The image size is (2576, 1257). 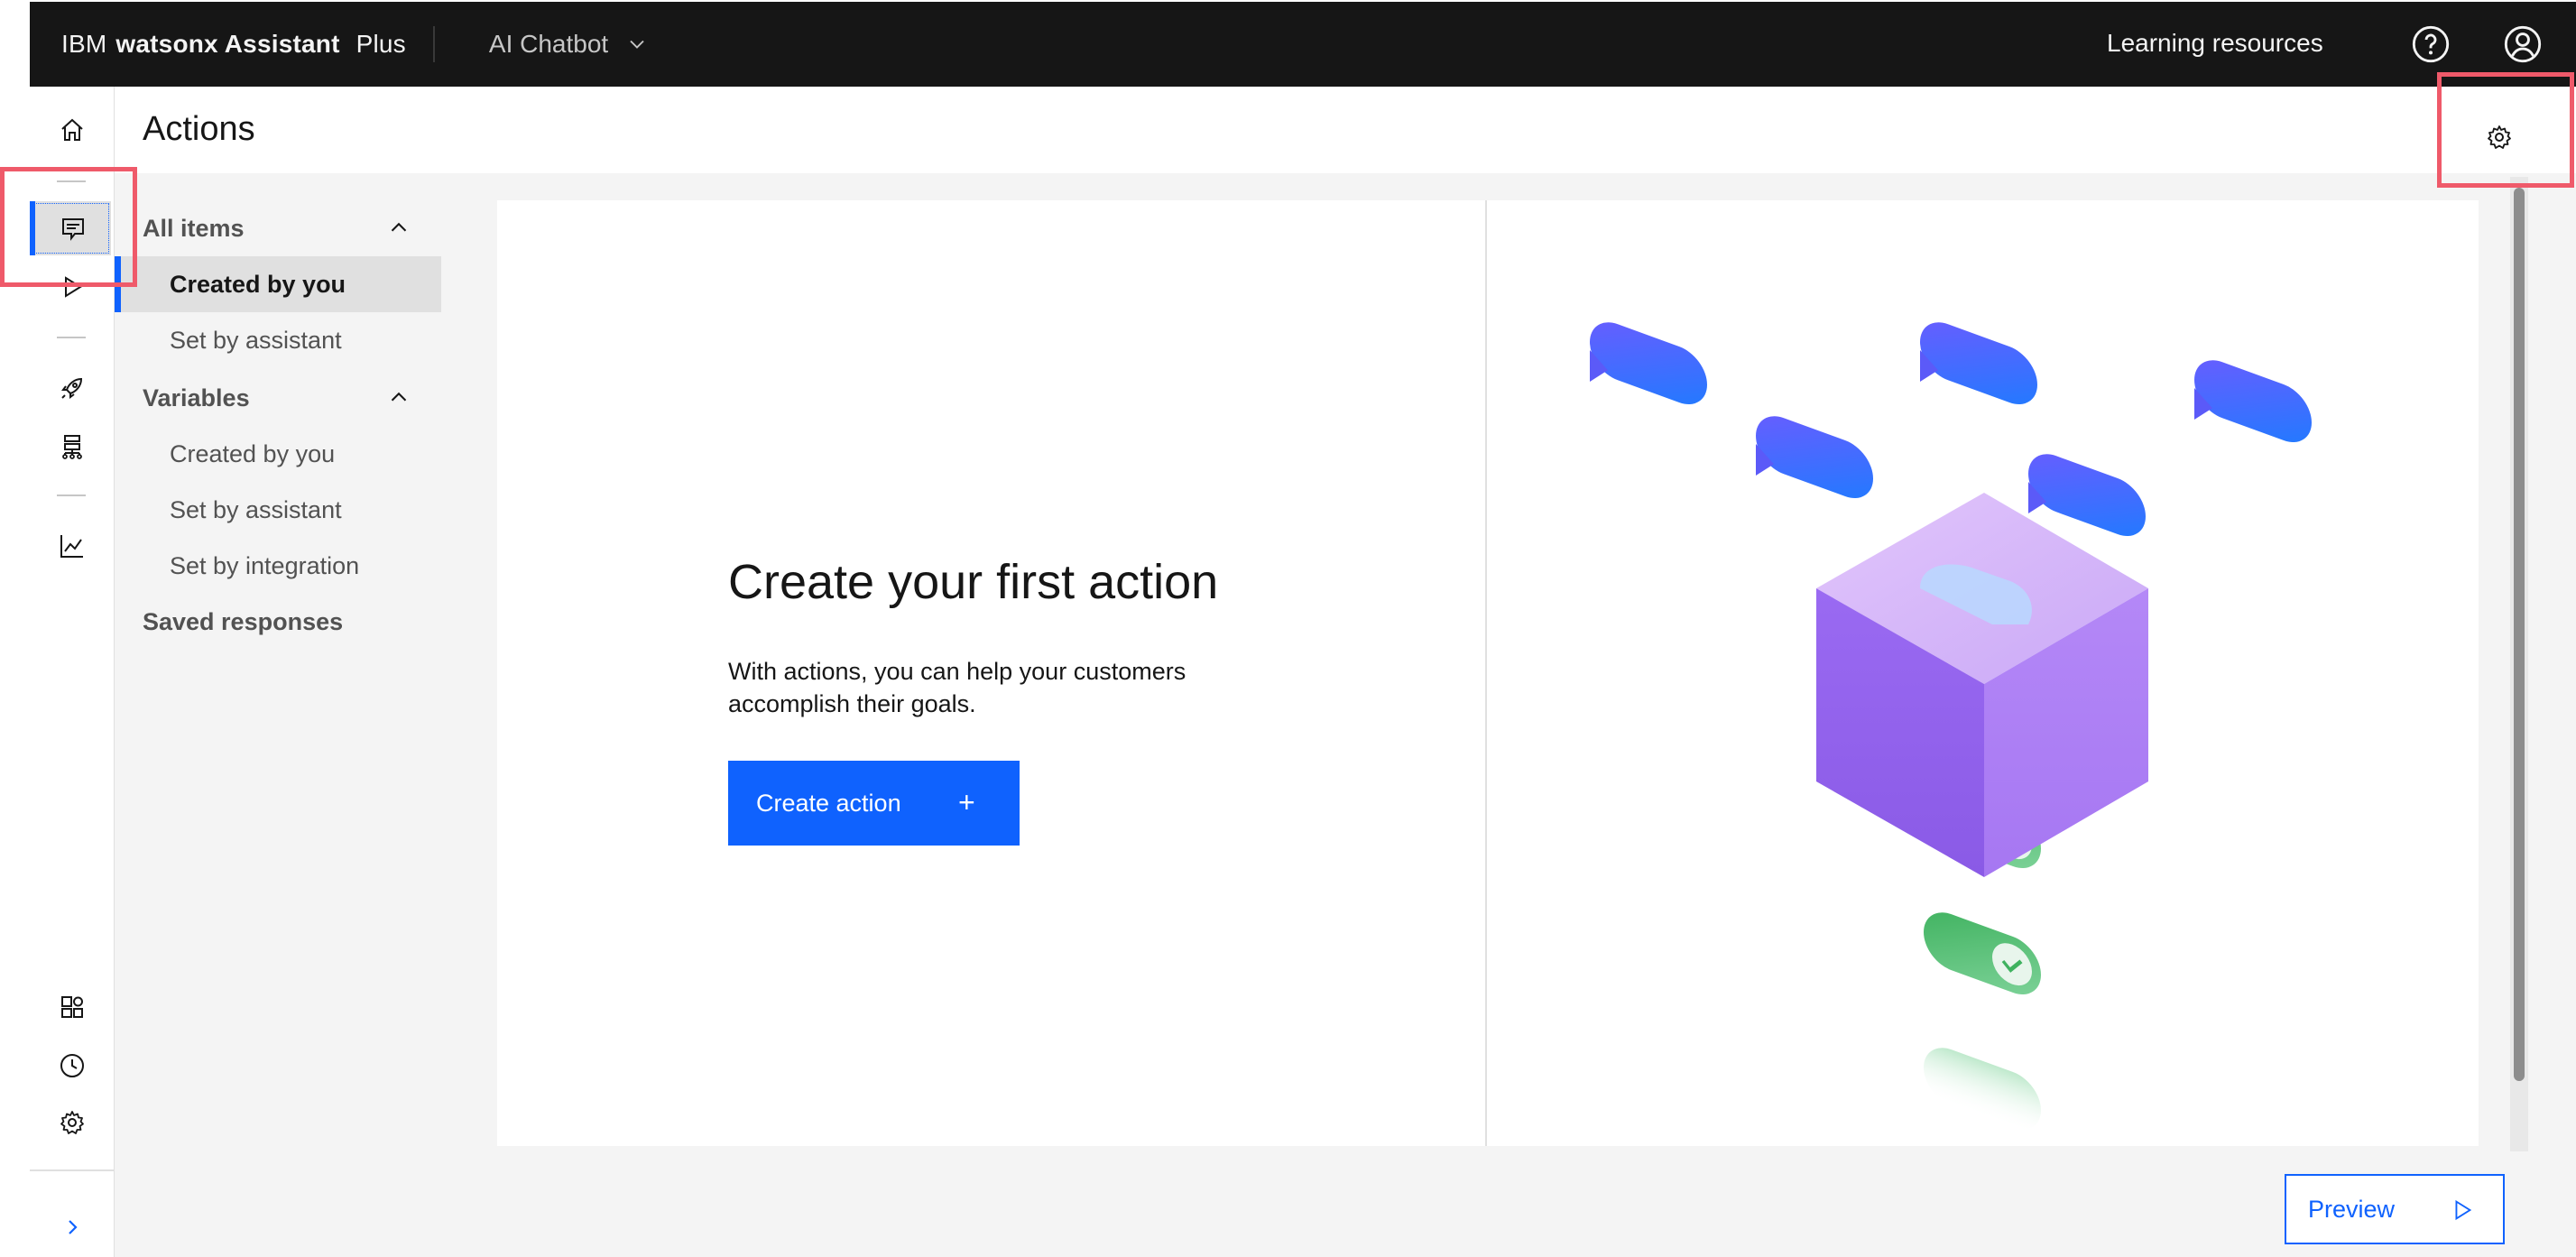 What do you see at coordinates (278, 510) in the screenshot?
I see `nav-item-variables-set-by-assistant: Set by assistant` at bounding box center [278, 510].